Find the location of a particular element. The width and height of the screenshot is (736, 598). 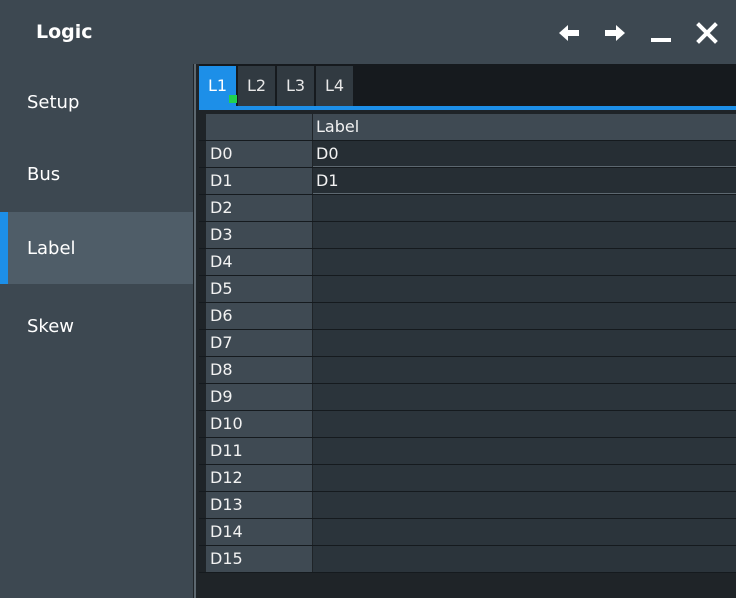

table-row: D13 is located at coordinates (467, 505).